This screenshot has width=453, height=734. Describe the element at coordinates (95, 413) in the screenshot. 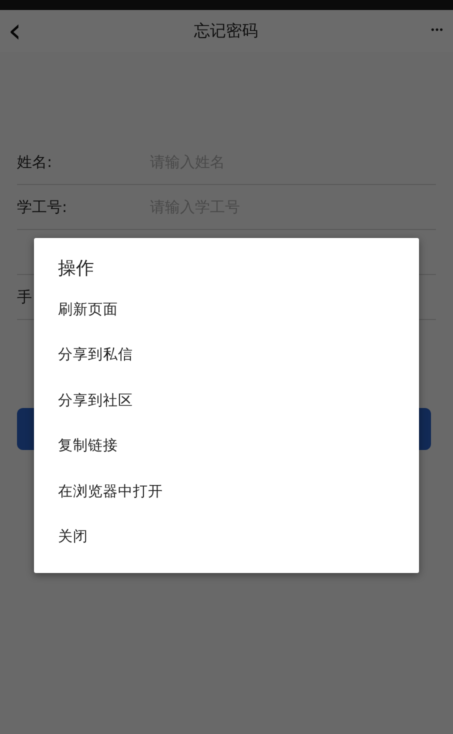

I see `menu-item: 分享到社区` at that location.